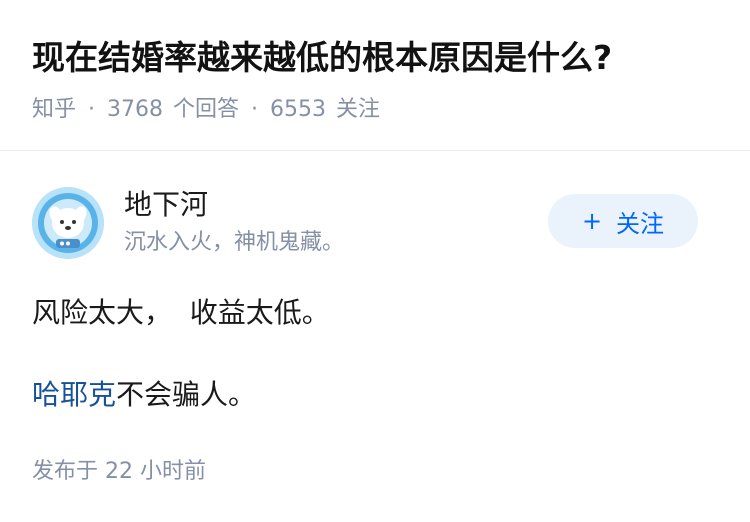 The image size is (750, 522). What do you see at coordinates (186, 394) in the screenshot?
I see `answer-text-rest: 不会骗人。` at bounding box center [186, 394].